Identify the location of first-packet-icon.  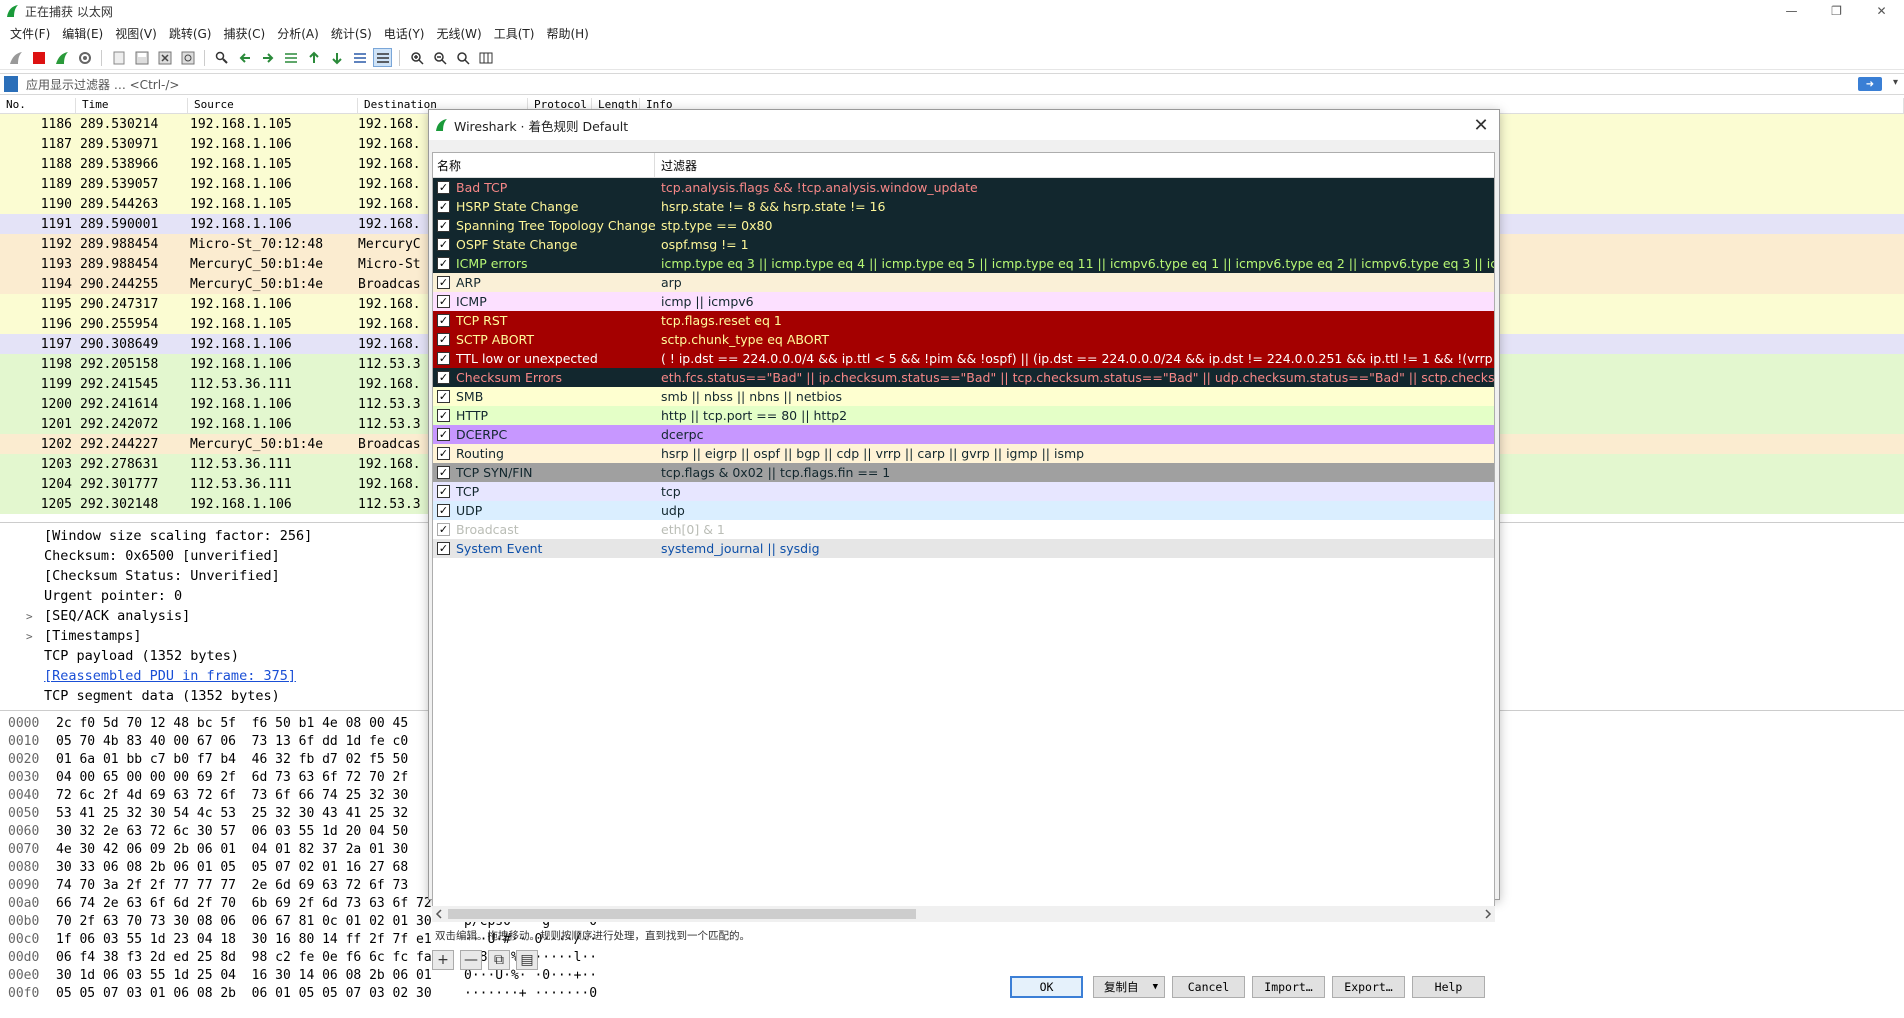
(313, 57).